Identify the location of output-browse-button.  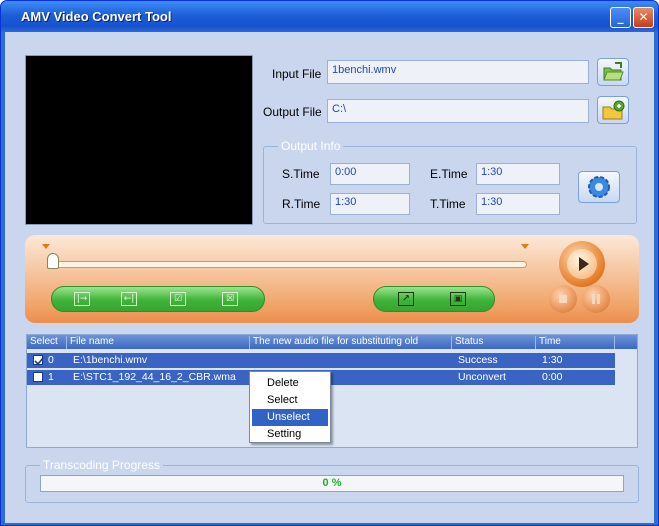
(613, 110).